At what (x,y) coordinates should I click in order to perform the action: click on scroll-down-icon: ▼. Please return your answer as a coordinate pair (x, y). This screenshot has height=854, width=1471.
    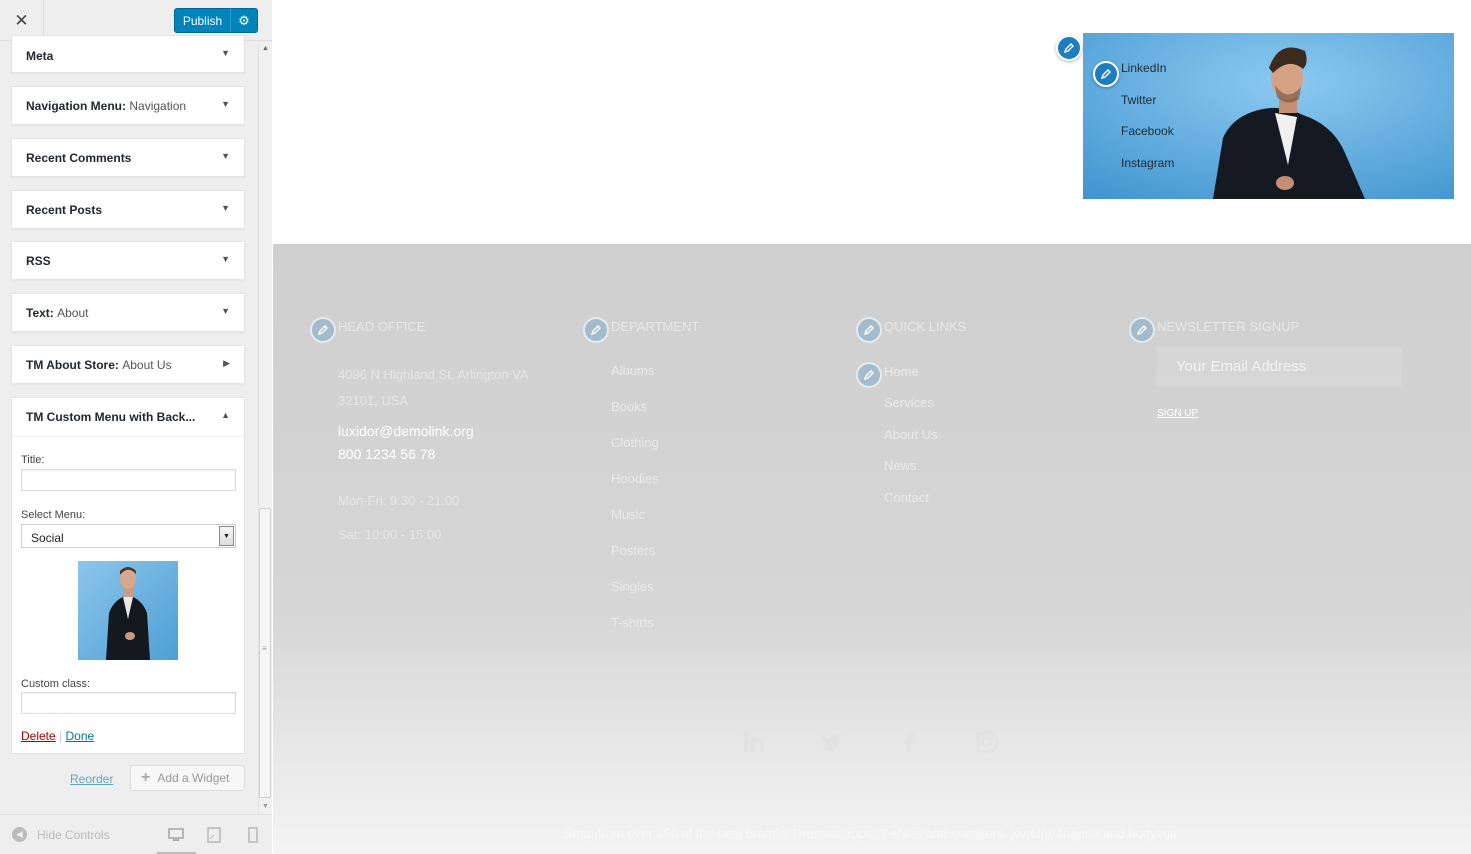
    Looking at the image, I should click on (265, 807).